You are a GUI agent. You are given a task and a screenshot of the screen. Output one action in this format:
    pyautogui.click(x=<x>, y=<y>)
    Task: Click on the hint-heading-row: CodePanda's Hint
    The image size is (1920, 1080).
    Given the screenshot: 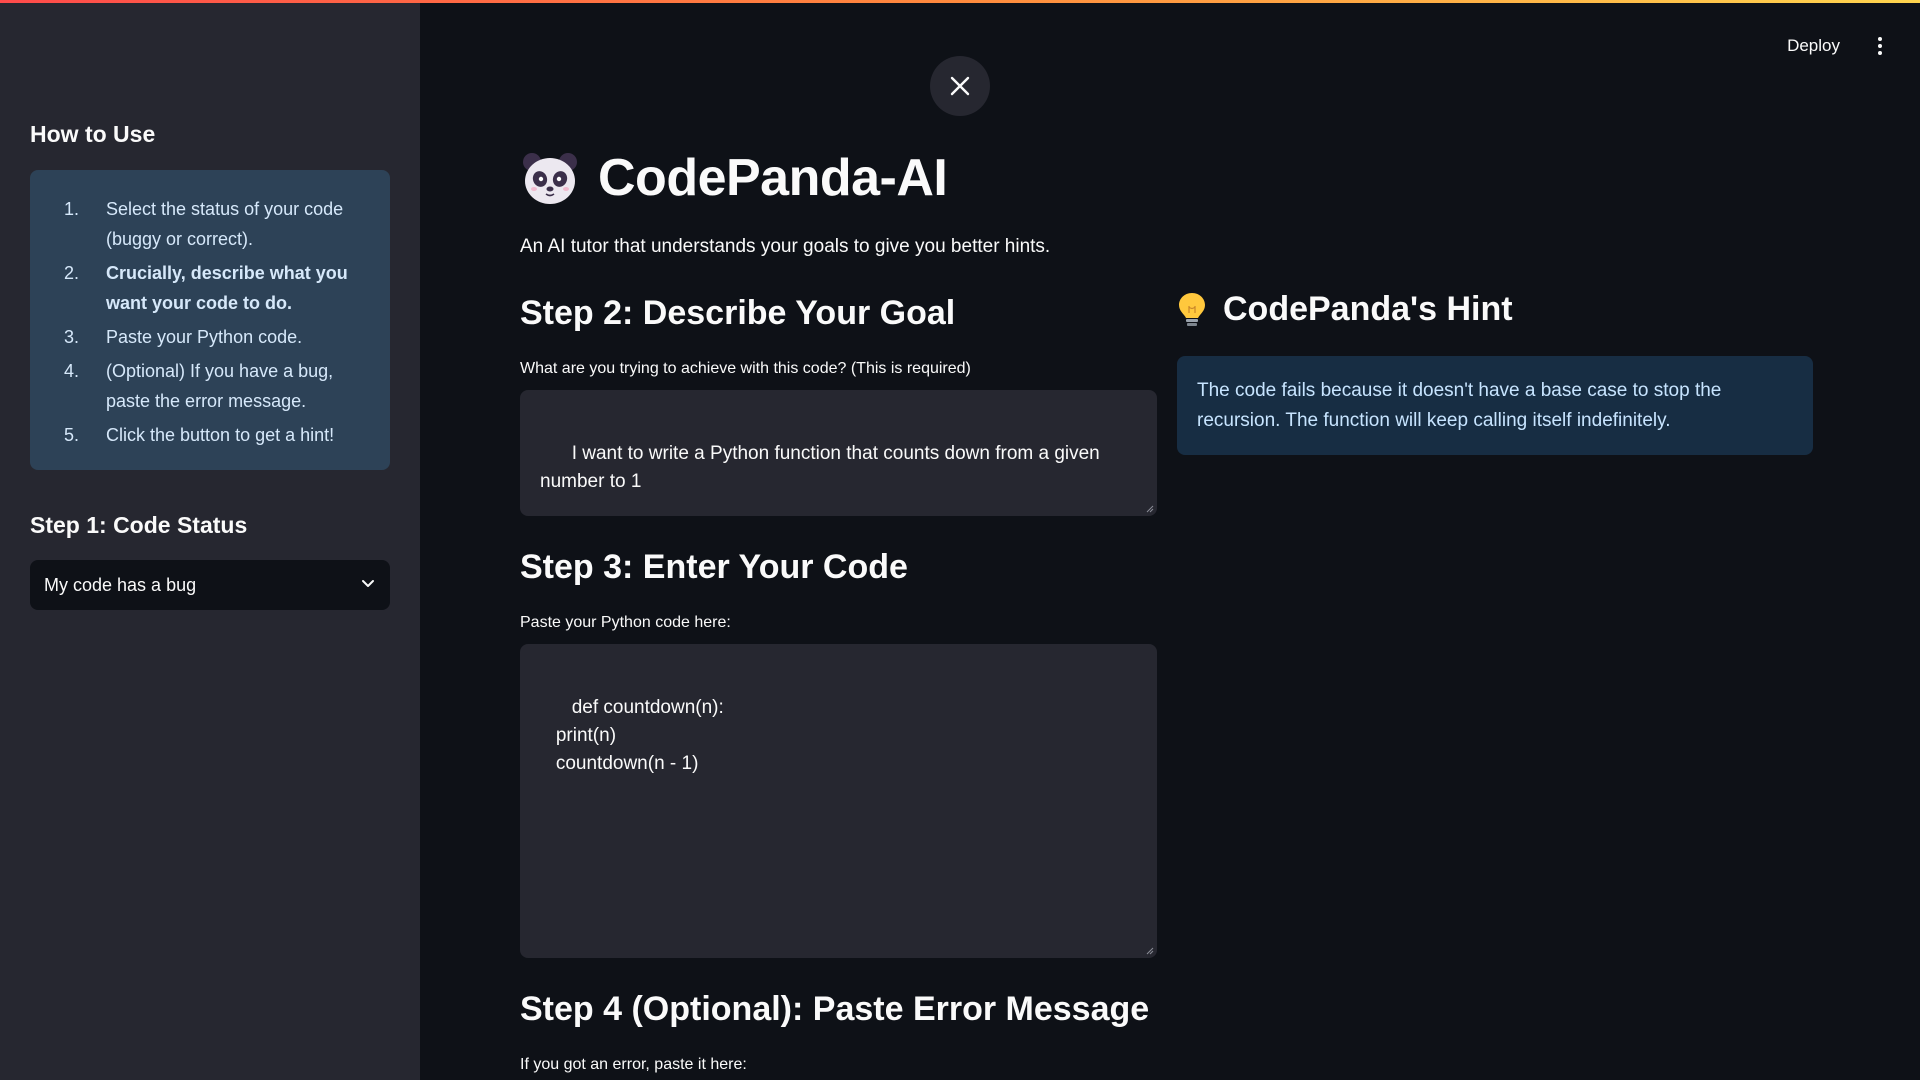 What is the action you would take?
    pyautogui.click(x=1345, y=309)
    